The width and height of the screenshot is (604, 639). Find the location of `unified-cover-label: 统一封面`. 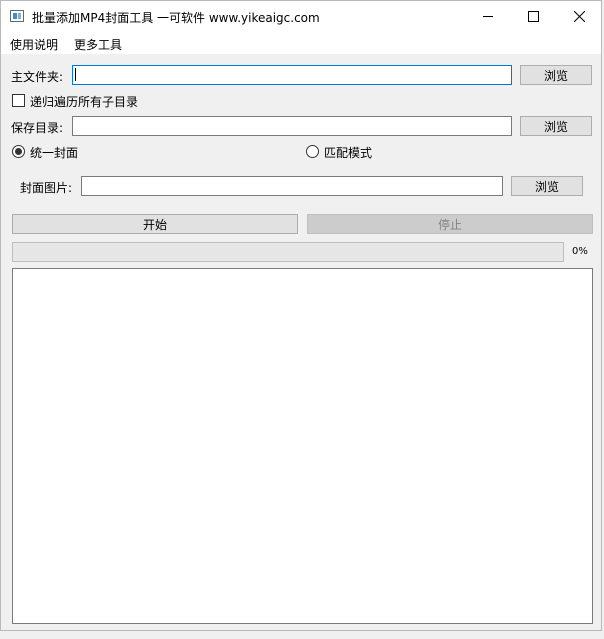

unified-cover-label: 统一封面 is located at coordinates (54, 152).